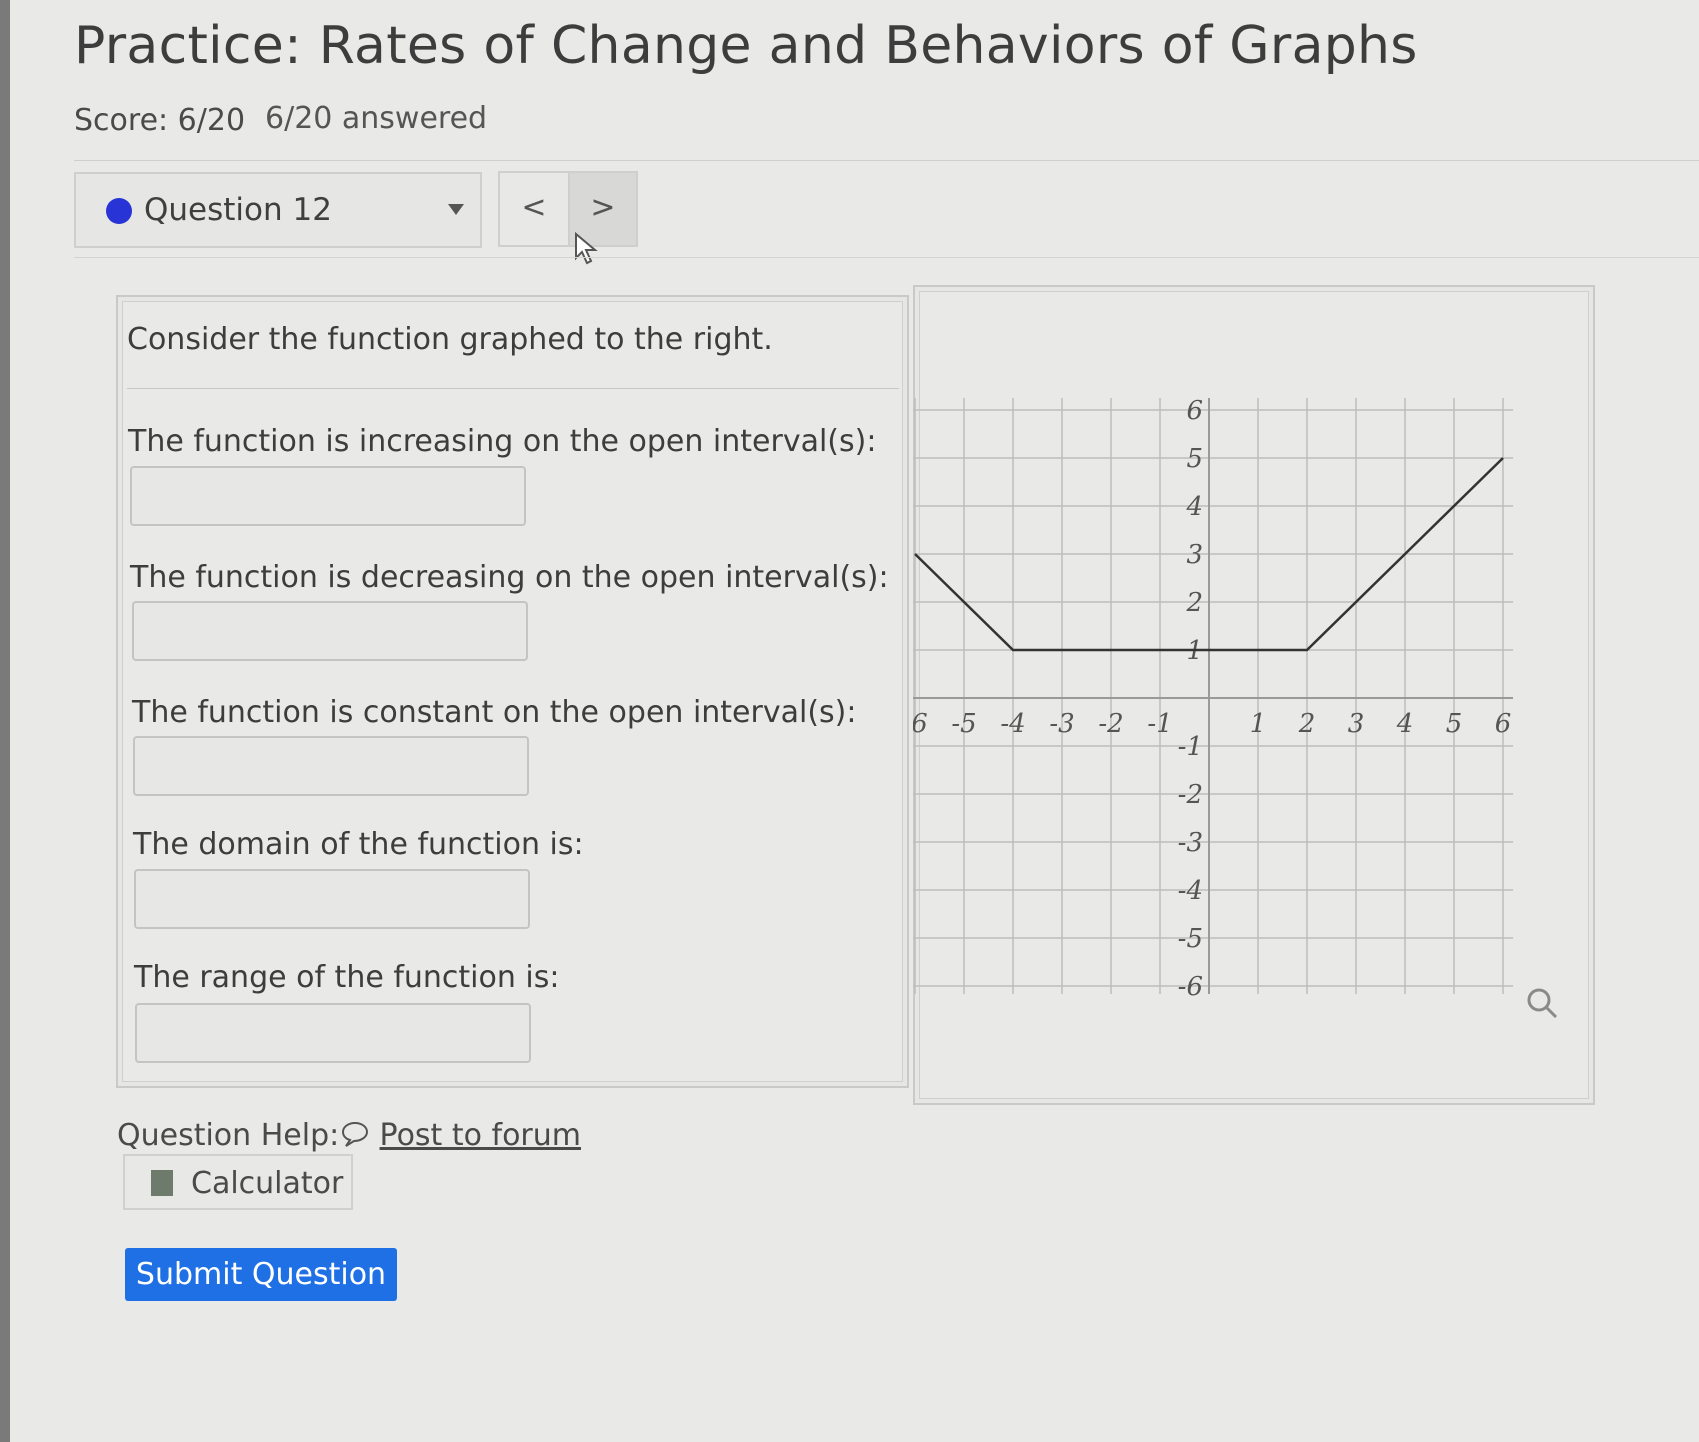 This screenshot has height=1442, width=1699. What do you see at coordinates (1190, 795) in the screenshot?
I see `y-tick-label: -2` at bounding box center [1190, 795].